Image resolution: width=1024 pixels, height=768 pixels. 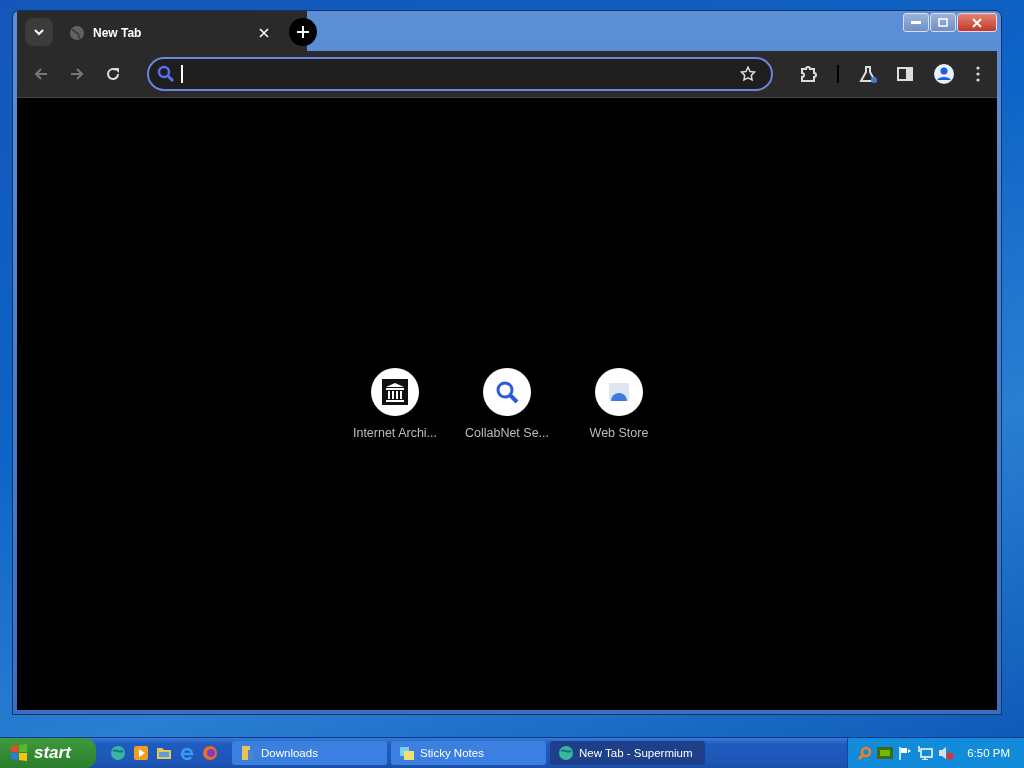 I want to click on puzzle-icon, so click(x=808, y=74).